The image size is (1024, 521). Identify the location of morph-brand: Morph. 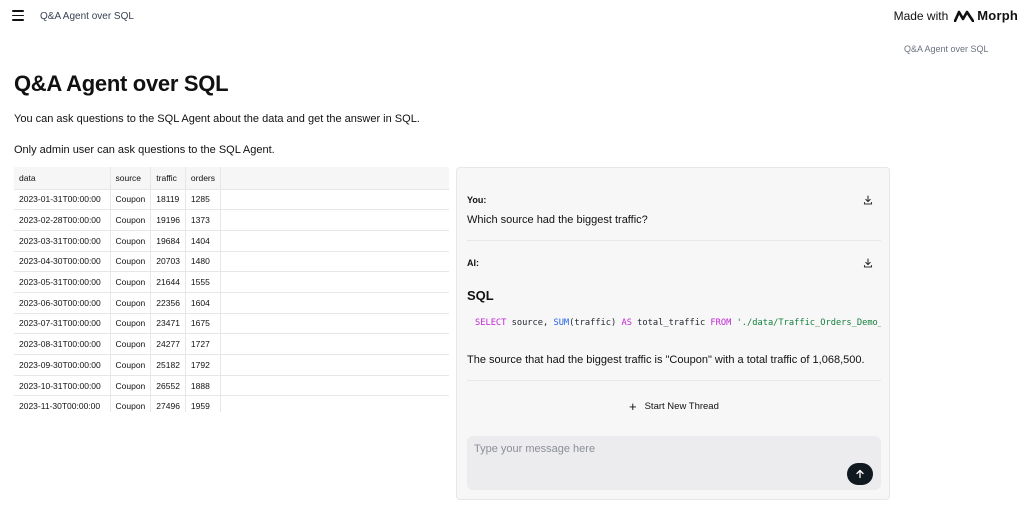
(986, 15).